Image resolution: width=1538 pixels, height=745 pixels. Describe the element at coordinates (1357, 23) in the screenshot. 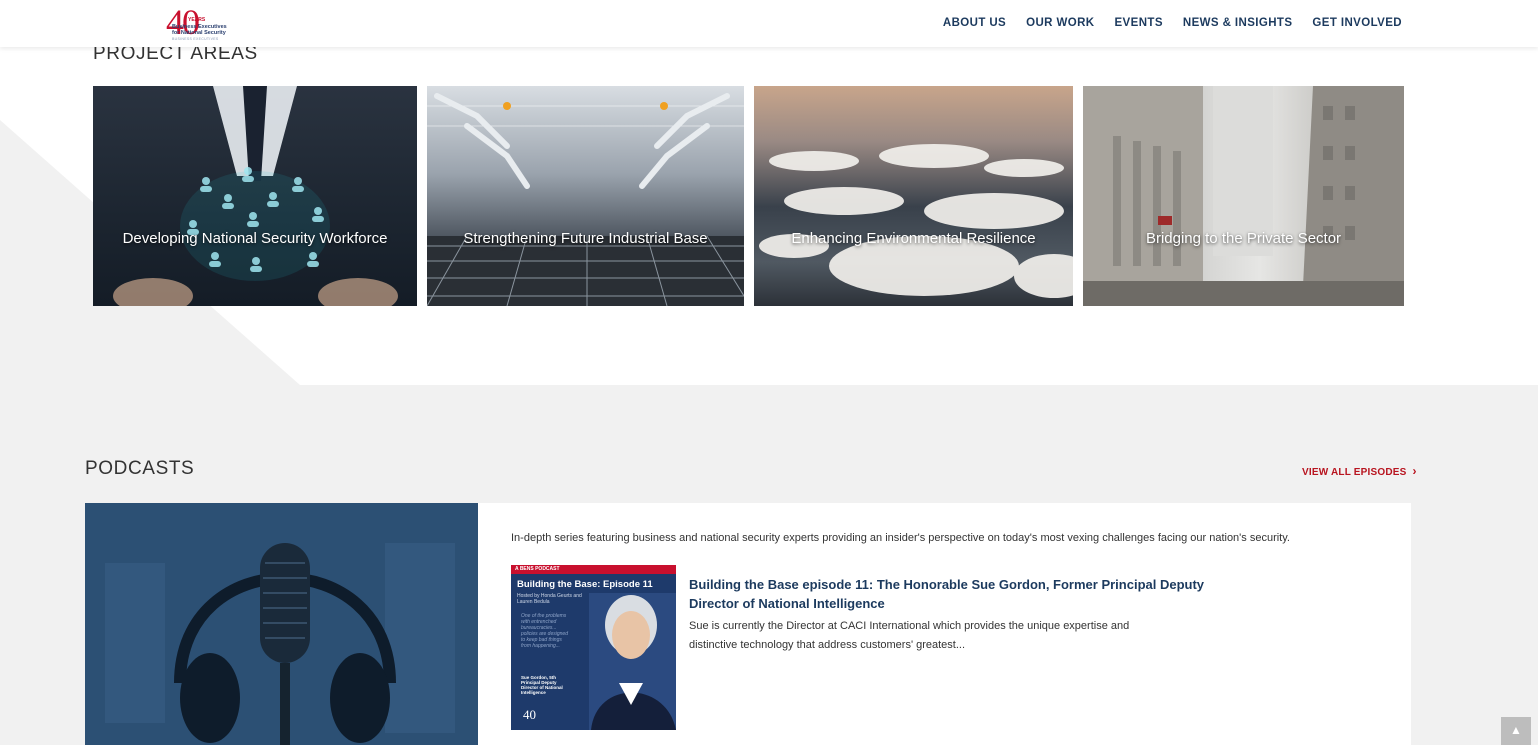

I see `nav-get-involved: GET INVOLVED` at that location.